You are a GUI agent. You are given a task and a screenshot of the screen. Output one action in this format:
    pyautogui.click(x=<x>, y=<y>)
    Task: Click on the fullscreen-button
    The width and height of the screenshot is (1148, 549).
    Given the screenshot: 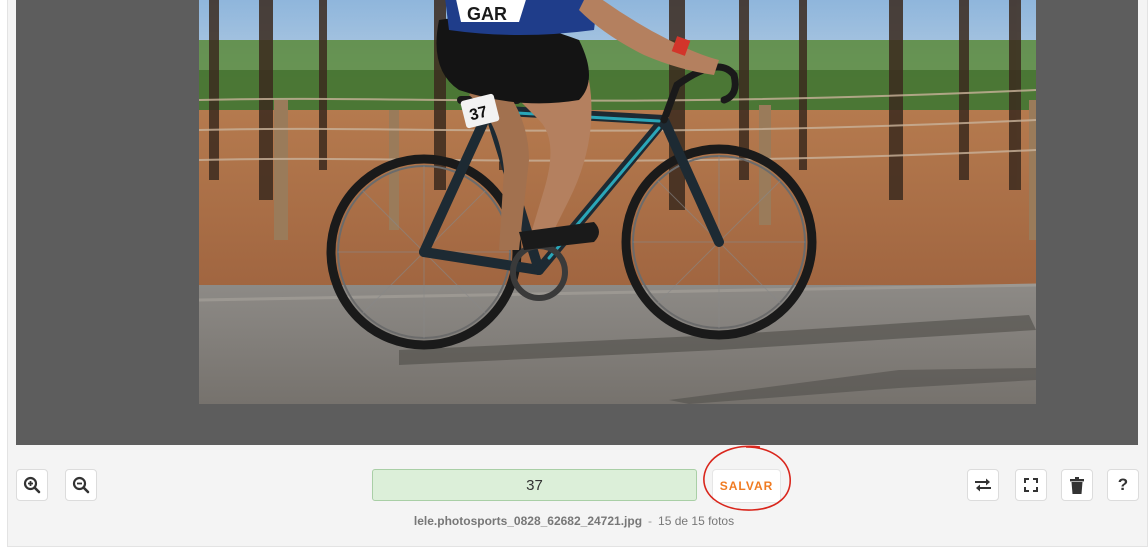 What is the action you would take?
    pyautogui.click(x=1031, y=485)
    